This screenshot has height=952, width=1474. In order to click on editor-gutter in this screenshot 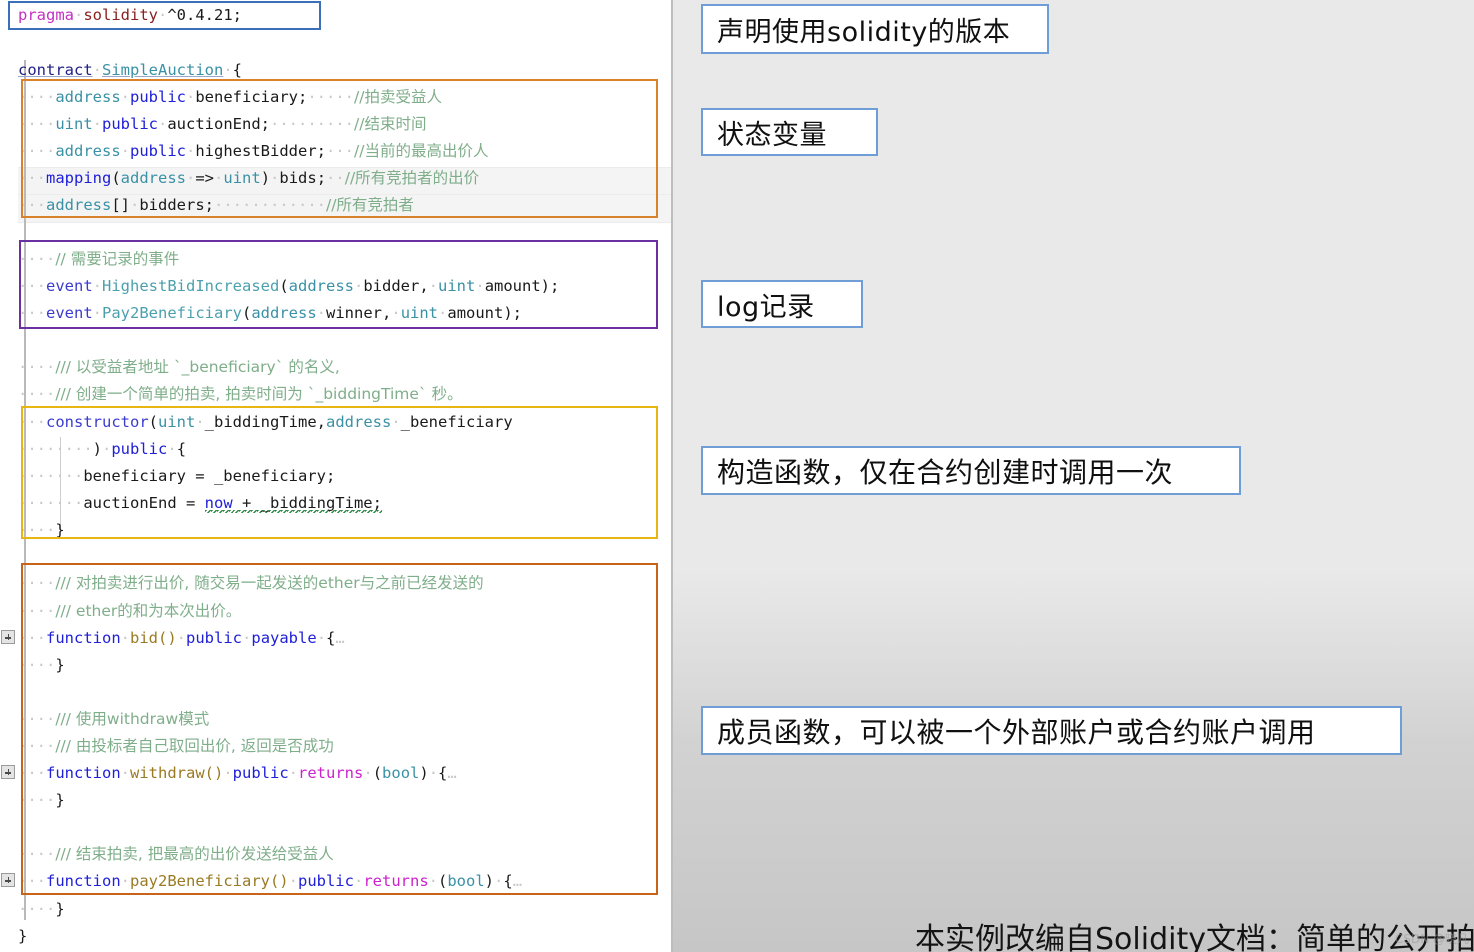, I will do `click(9, 476)`.